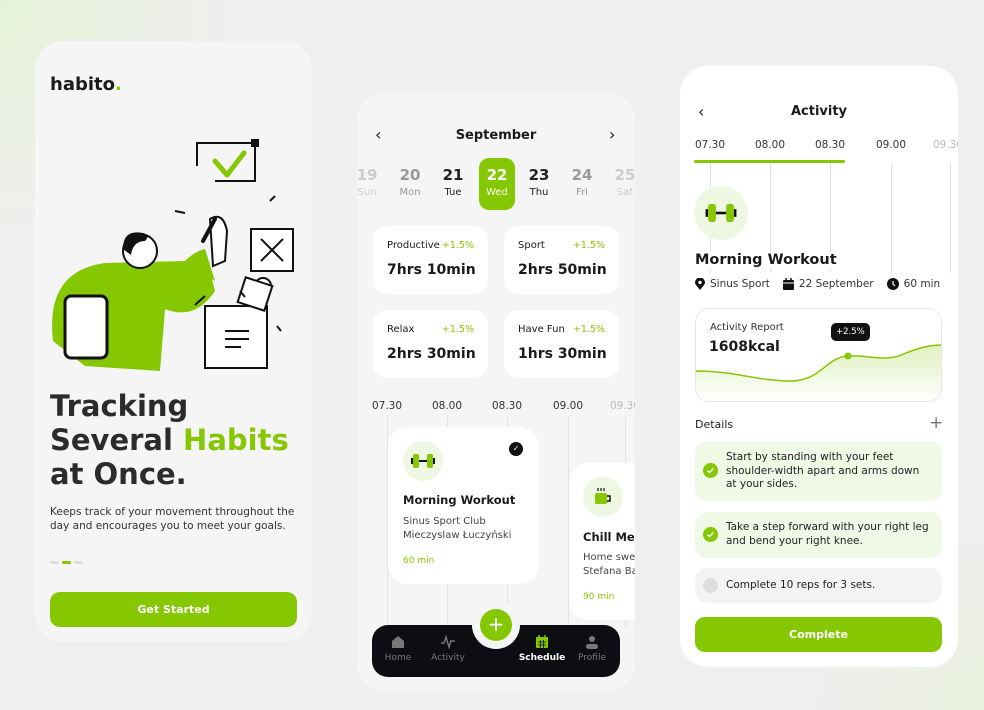  Describe the element at coordinates (173, 255) in the screenshot. I see `habit-illustration` at that location.